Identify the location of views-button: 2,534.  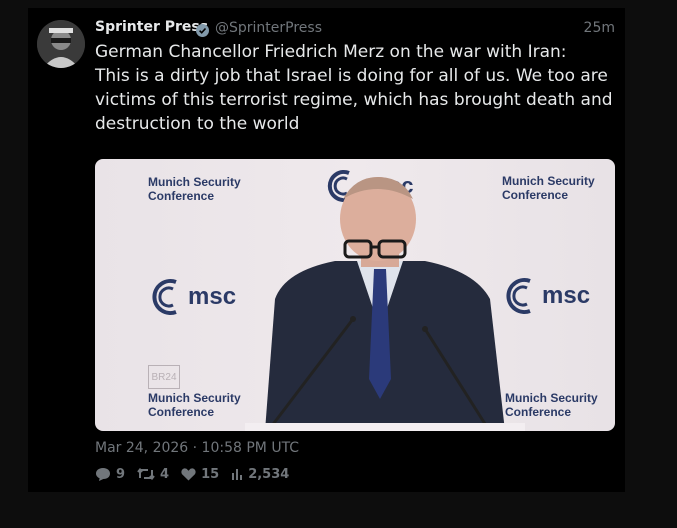
(260, 474).